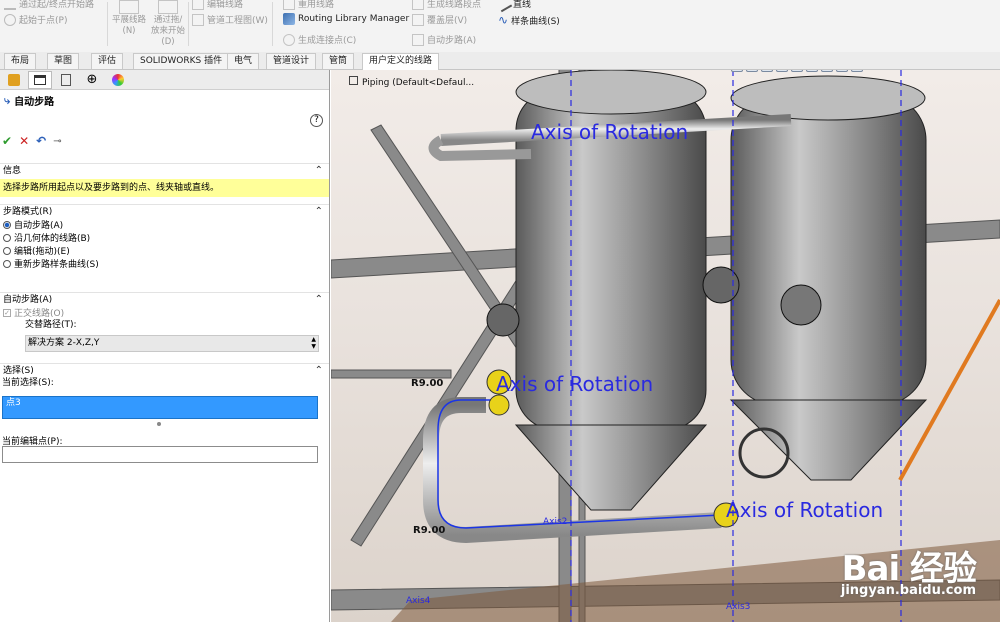 This screenshot has width=1000, height=622. I want to click on configuration-icon, so click(66, 79).